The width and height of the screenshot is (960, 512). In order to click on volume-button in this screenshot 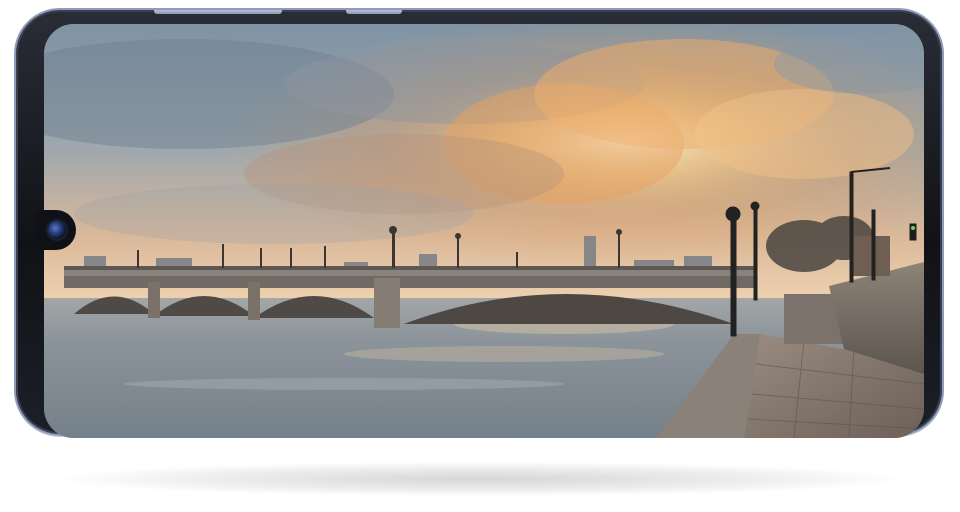, I will do `click(218, 12)`.